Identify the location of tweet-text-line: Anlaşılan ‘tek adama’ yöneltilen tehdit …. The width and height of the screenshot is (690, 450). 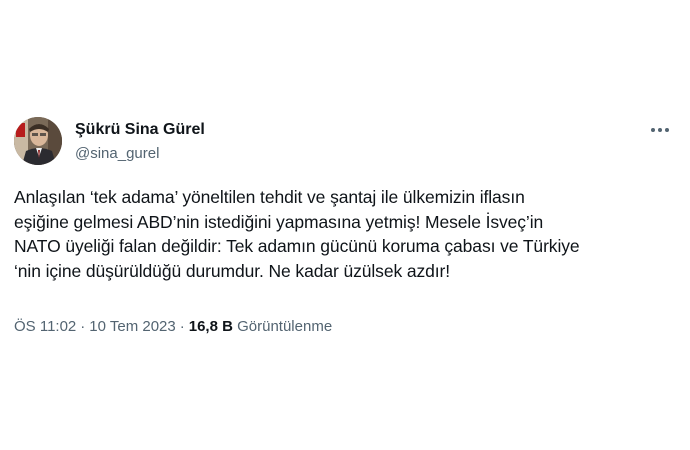
(269, 197).